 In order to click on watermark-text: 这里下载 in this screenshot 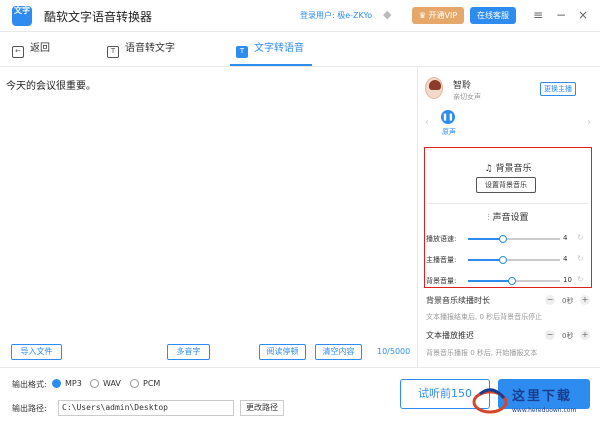, I will do `click(542, 396)`.